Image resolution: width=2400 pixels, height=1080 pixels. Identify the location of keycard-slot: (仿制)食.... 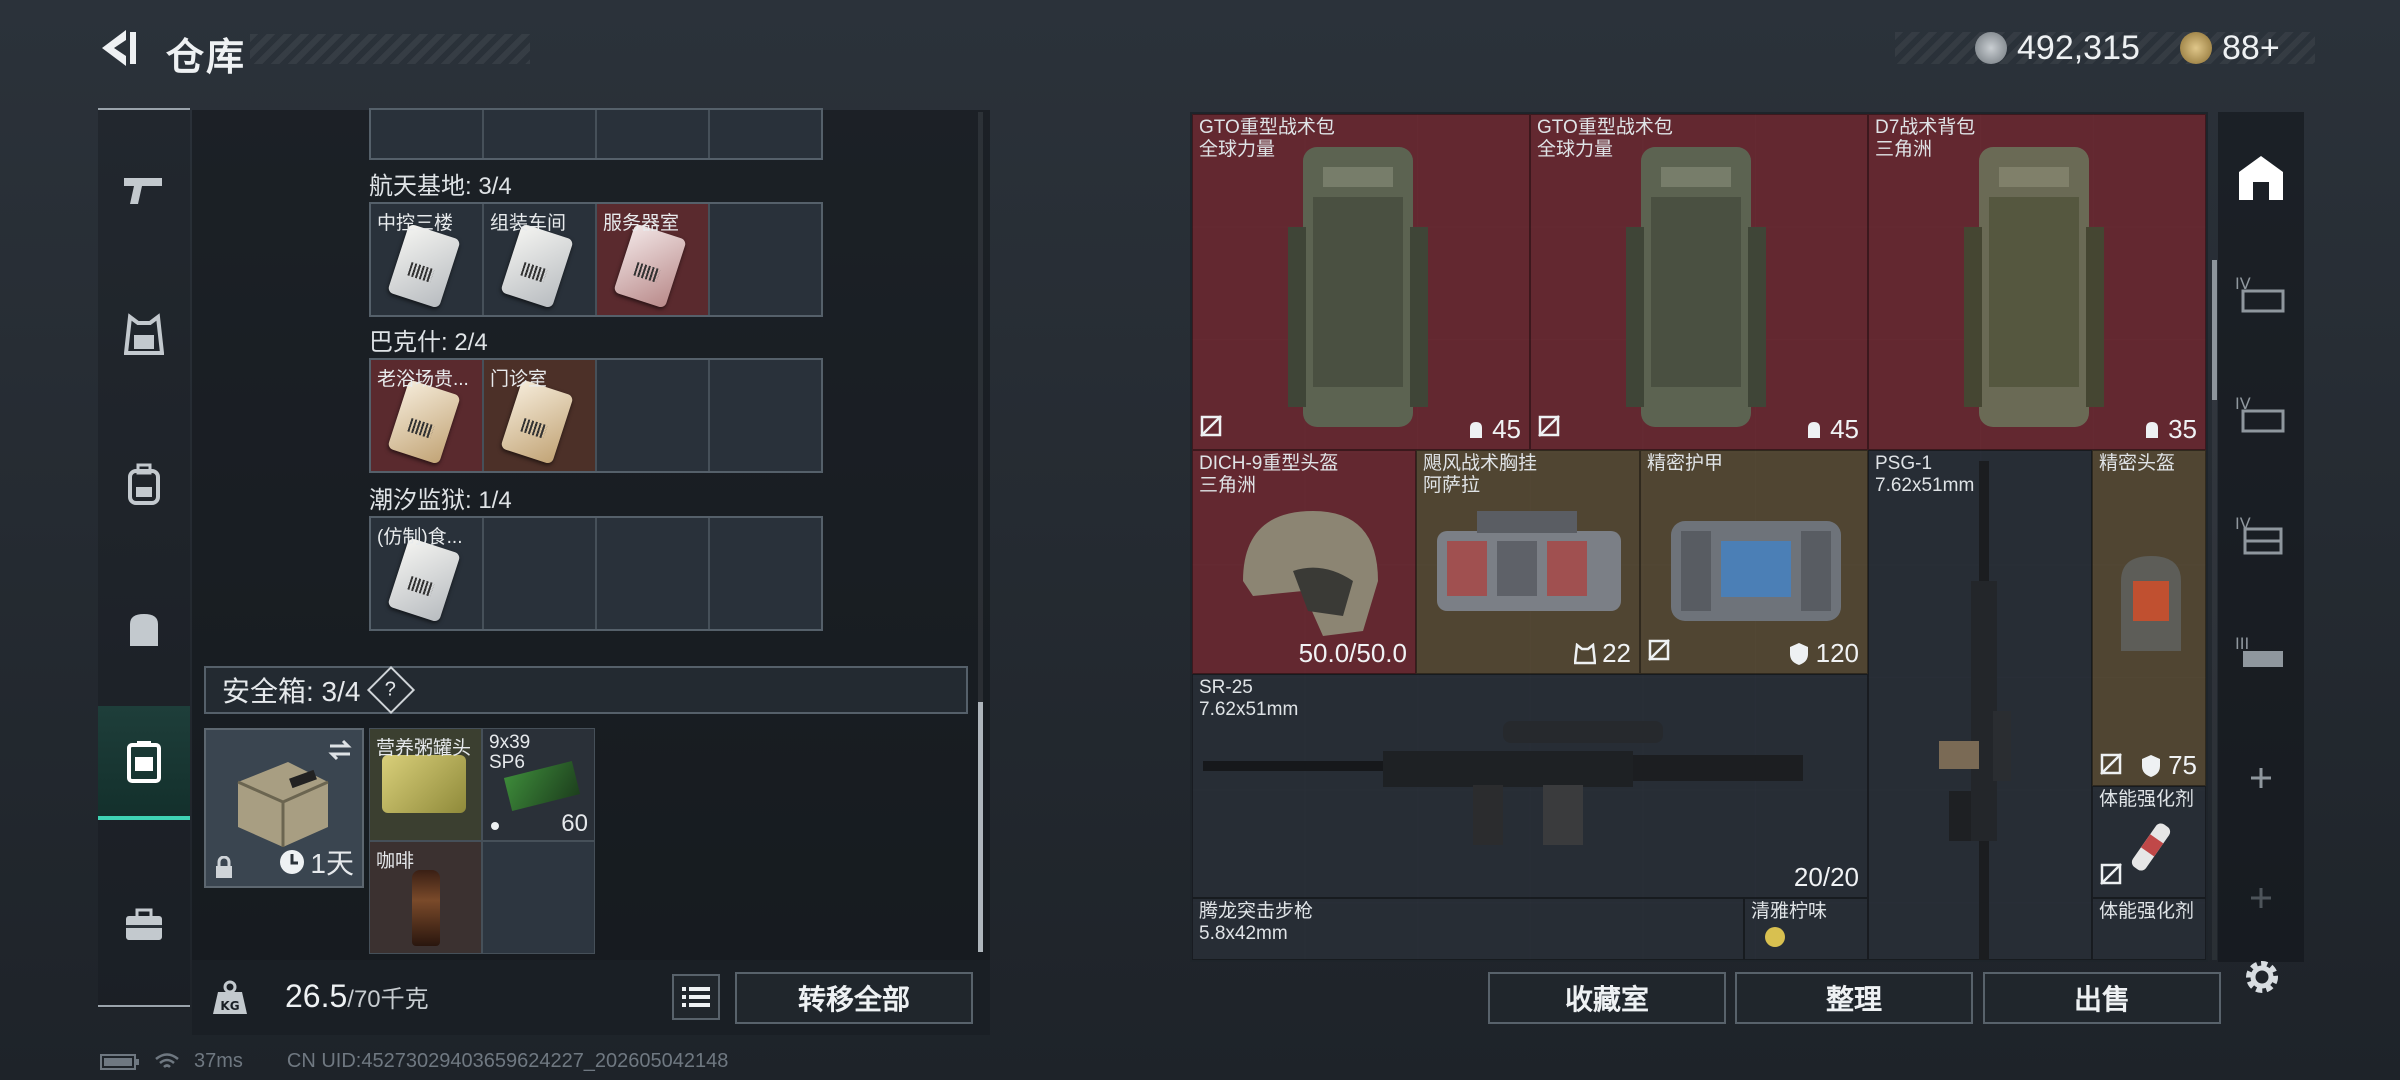
(427, 573).